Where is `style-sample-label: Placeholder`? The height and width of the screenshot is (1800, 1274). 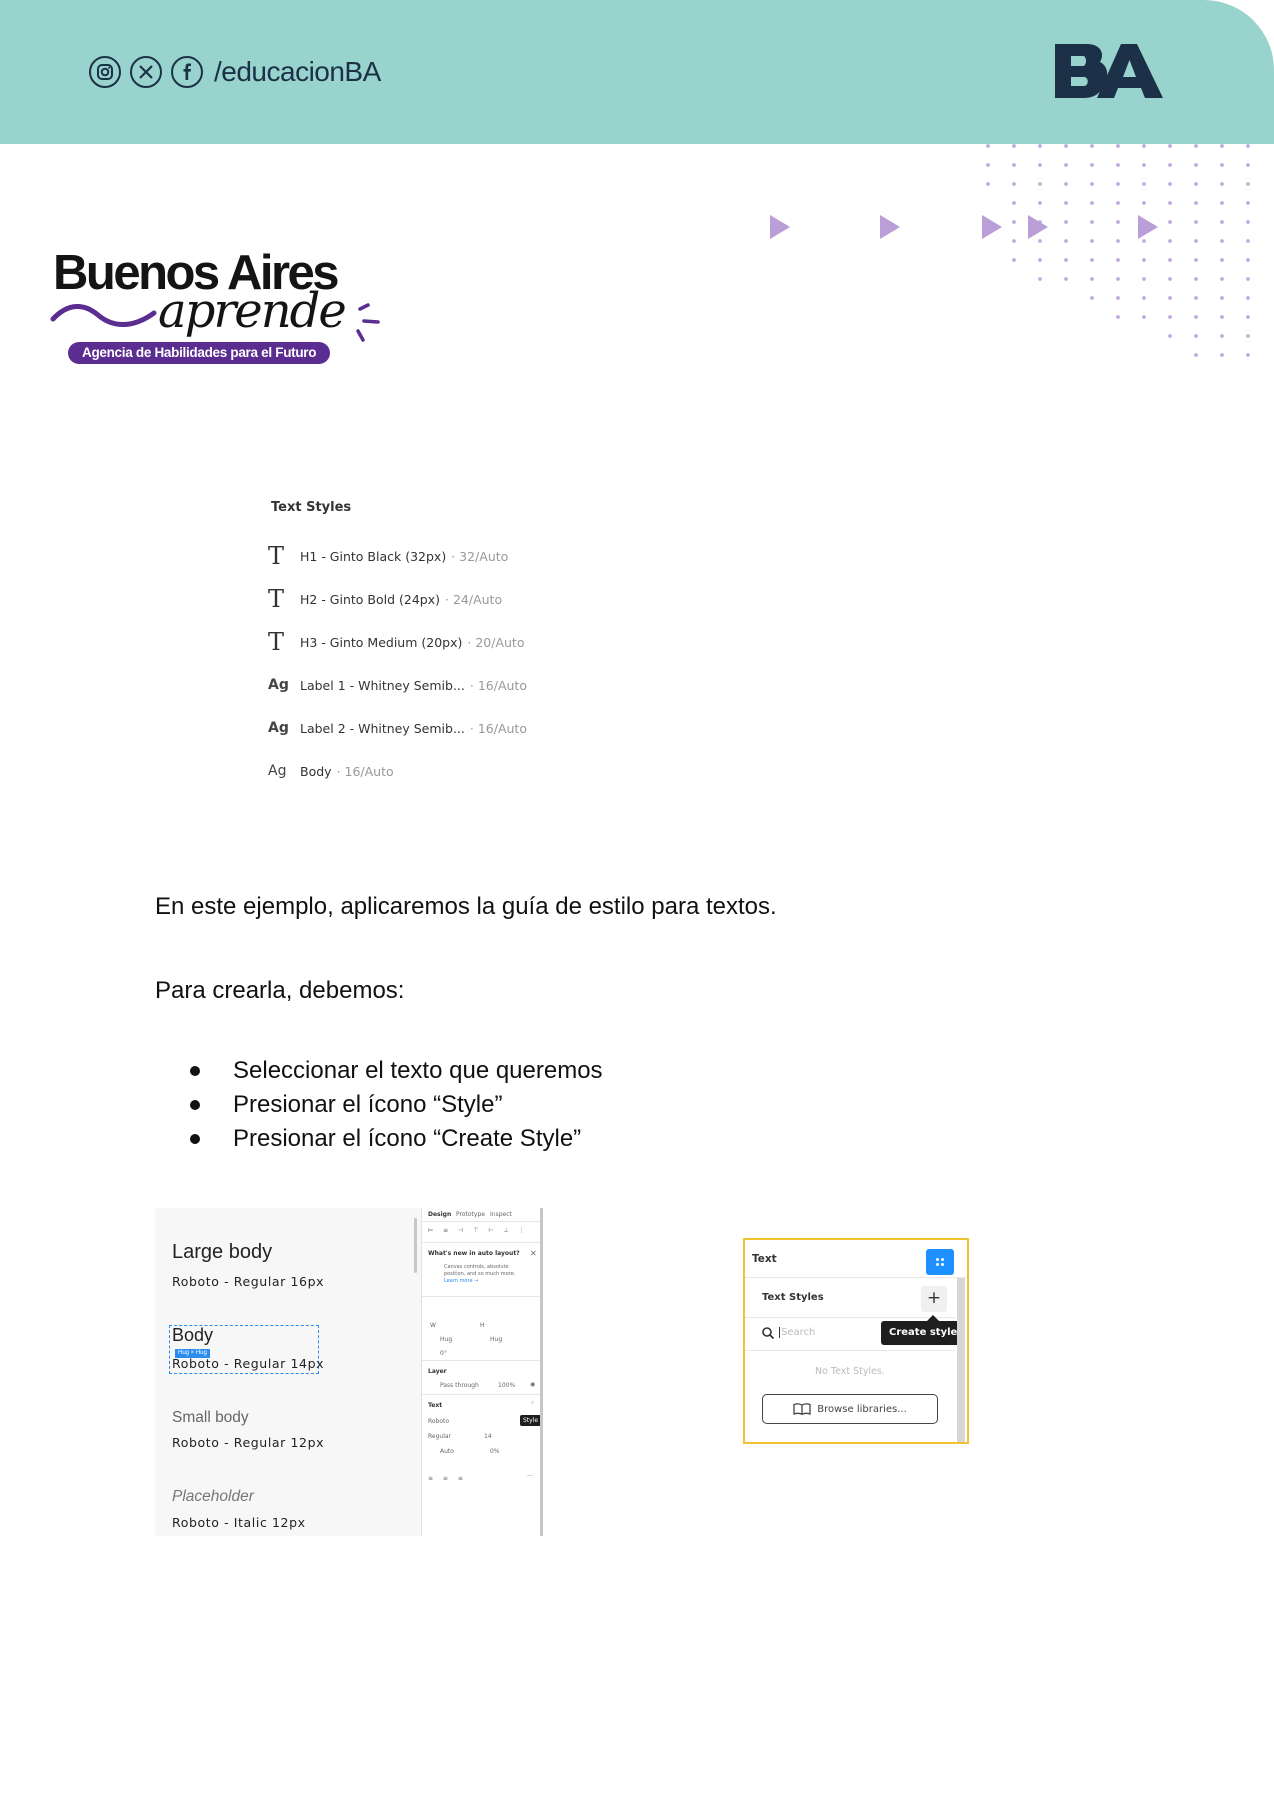
style-sample-label: Placeholder is located at coordinates (213, 1497).